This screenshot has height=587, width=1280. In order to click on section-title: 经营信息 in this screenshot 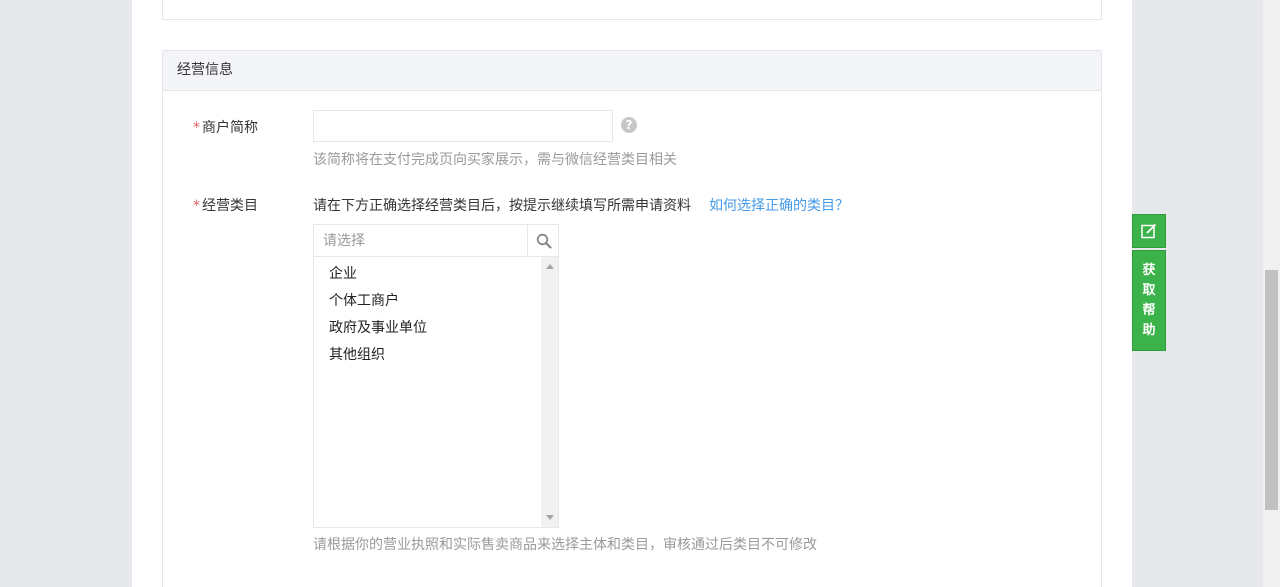, I will do `click(632, 71)`.